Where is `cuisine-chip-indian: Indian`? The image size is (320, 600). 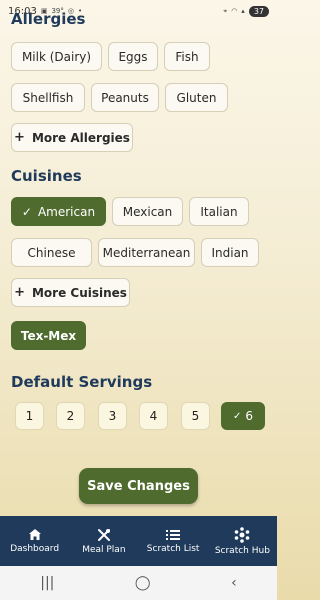
cuisine-chip-indian: Indian is located at coordinates (230, 252).